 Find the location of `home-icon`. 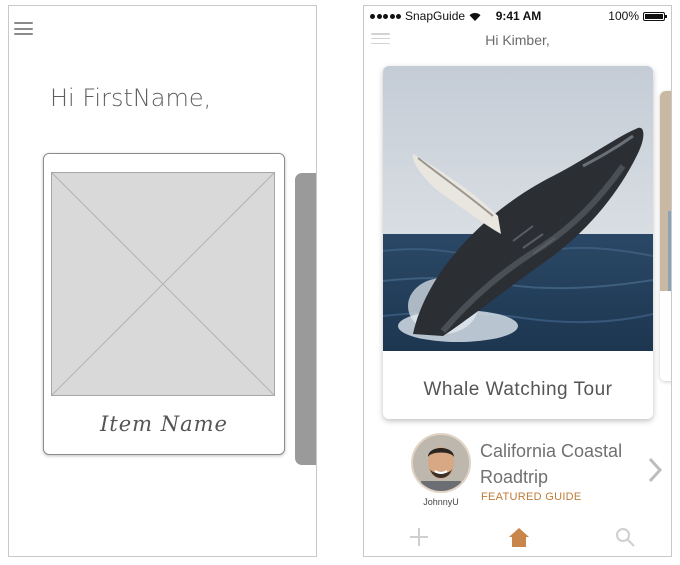

home-icon is located at coordinates (519, 537).